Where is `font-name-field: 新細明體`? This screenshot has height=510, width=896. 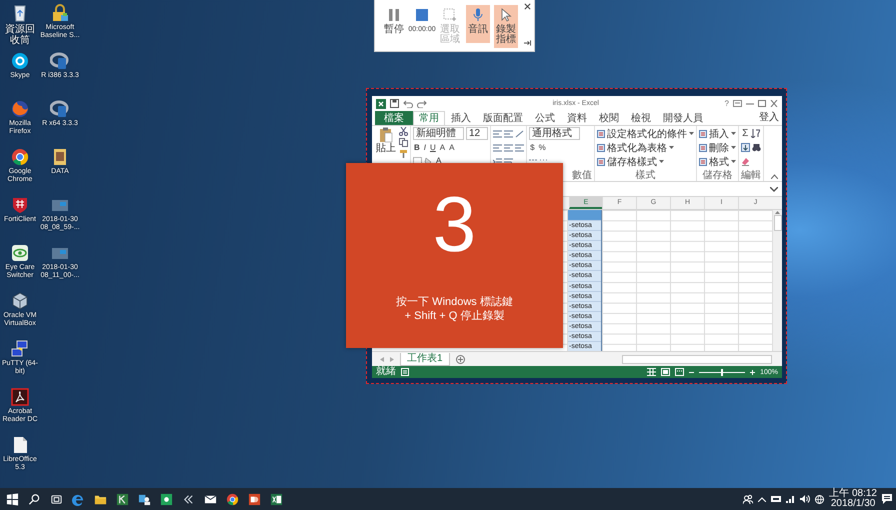 font-name-field: 新細明體 is located at coordinates (438, 133).